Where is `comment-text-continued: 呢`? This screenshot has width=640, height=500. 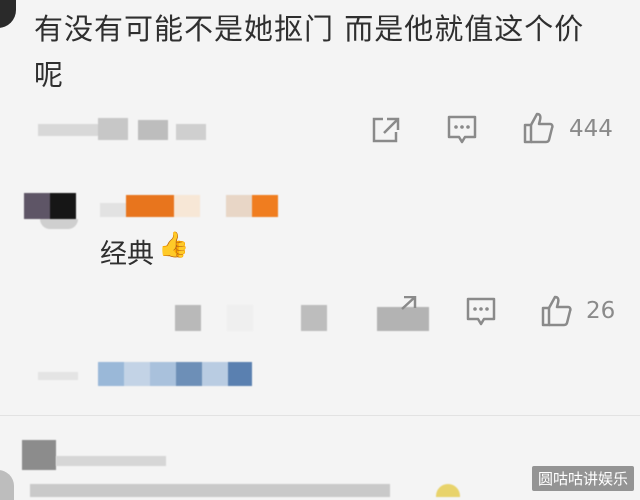 comment-text-continued: 呢 is located at coordinates (49, 75).